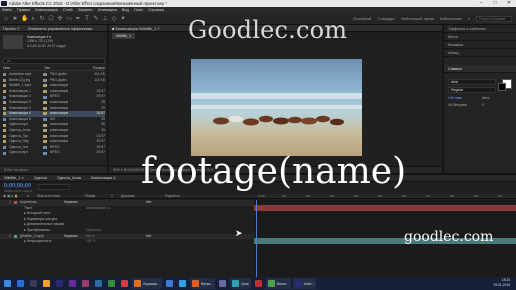 The width and height of the screenshot is (516, 290). I want to click on kerning-field: VA Метрики, so click(457, 105).